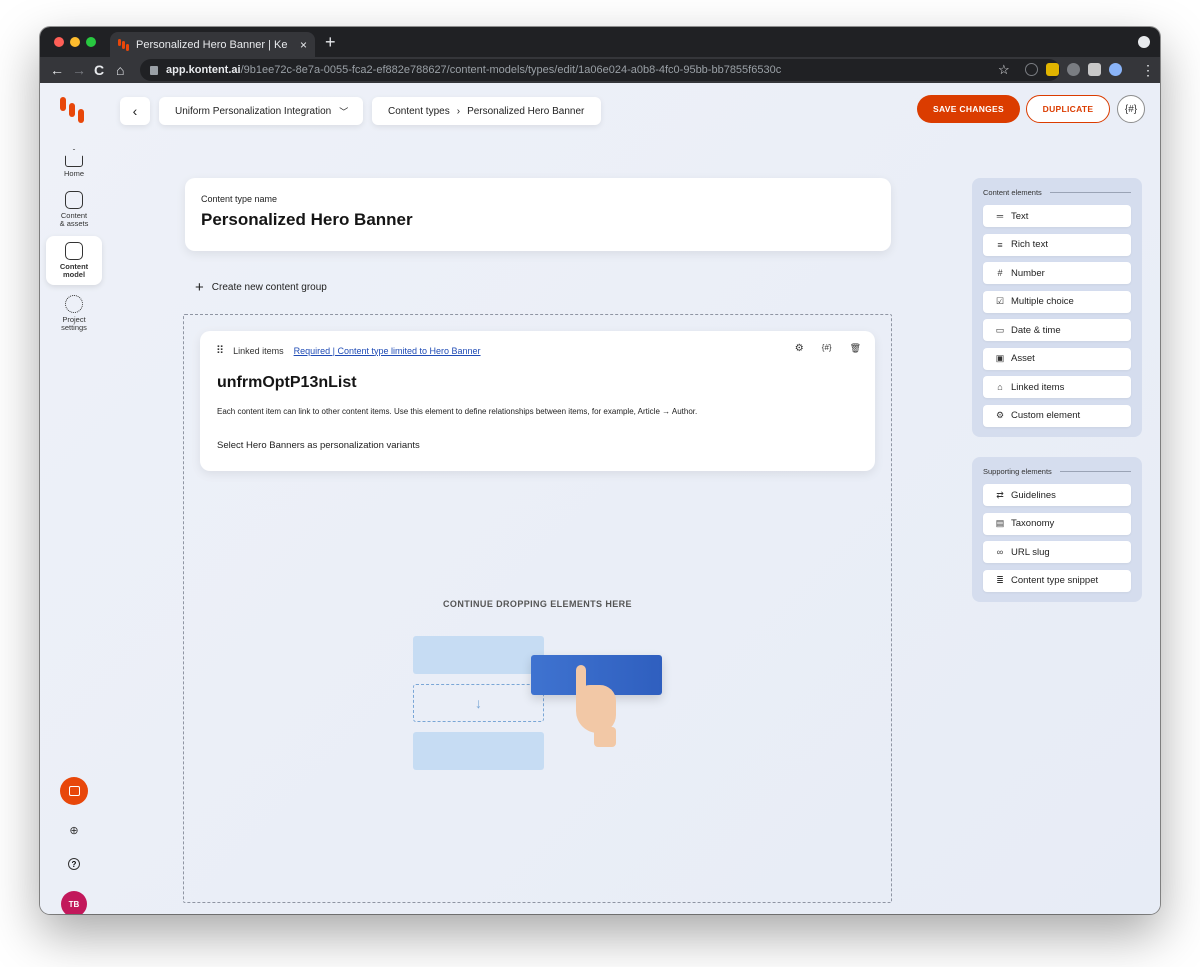  Describe the element at coordinates (1000, 358) in the screenshot. I see `image-icon: ▣` at that location.